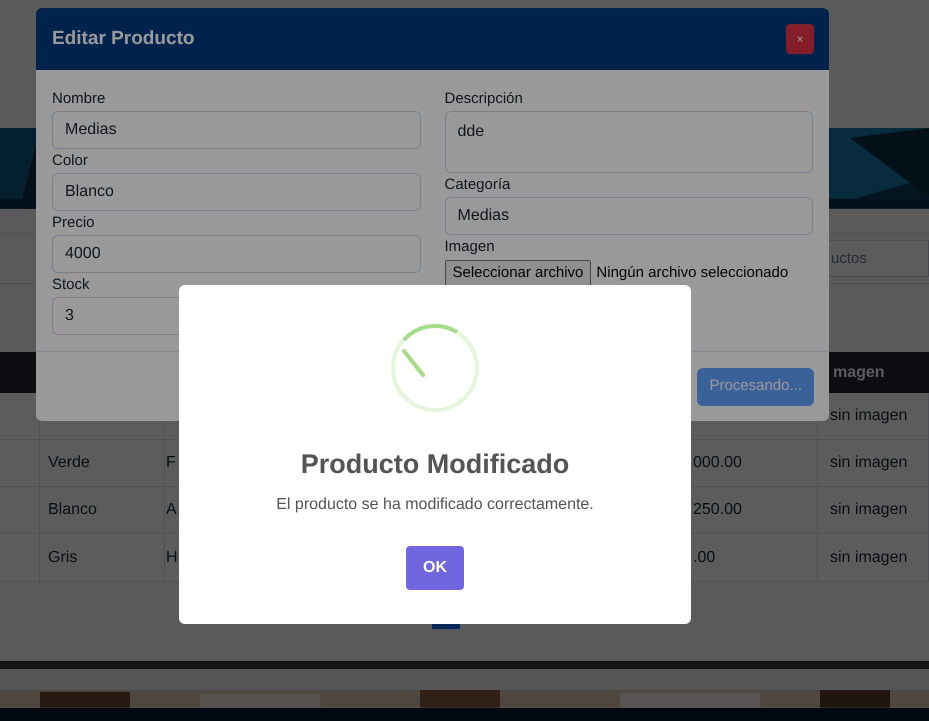  What do you see at coordinates (435, 464) in the screenshot?
I see `alert-title: Producto Modificado` at bounding box center [435, 464].